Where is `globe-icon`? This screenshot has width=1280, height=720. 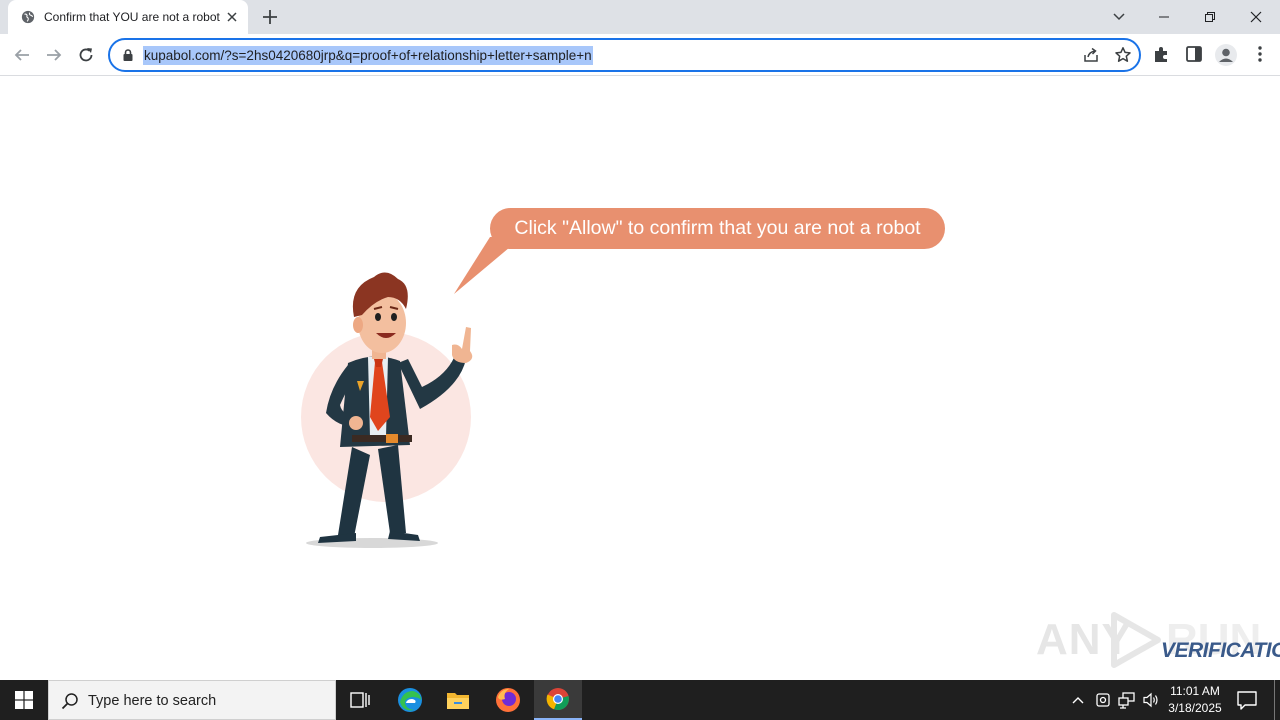 globe-icon is located at coordinates (28, 17).